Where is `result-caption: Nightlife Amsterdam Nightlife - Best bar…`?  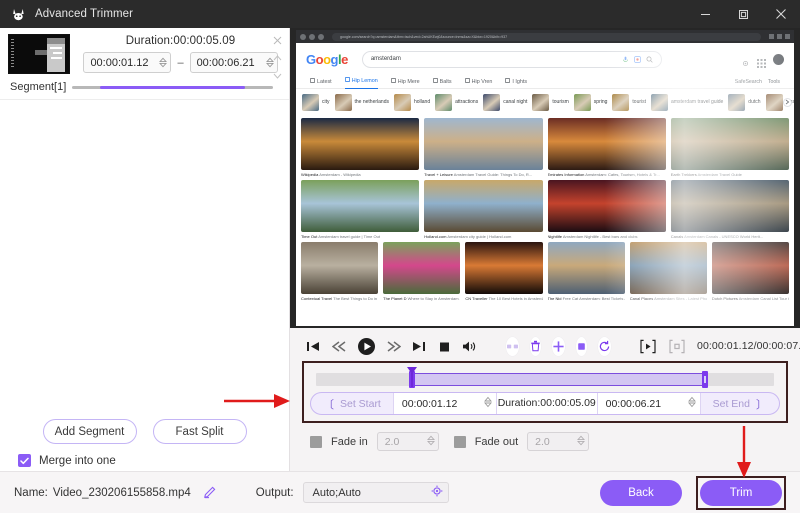
result-caption: Nightlife Amsterdam Nightlife - Best bar… is located at coordinates (592, 236).